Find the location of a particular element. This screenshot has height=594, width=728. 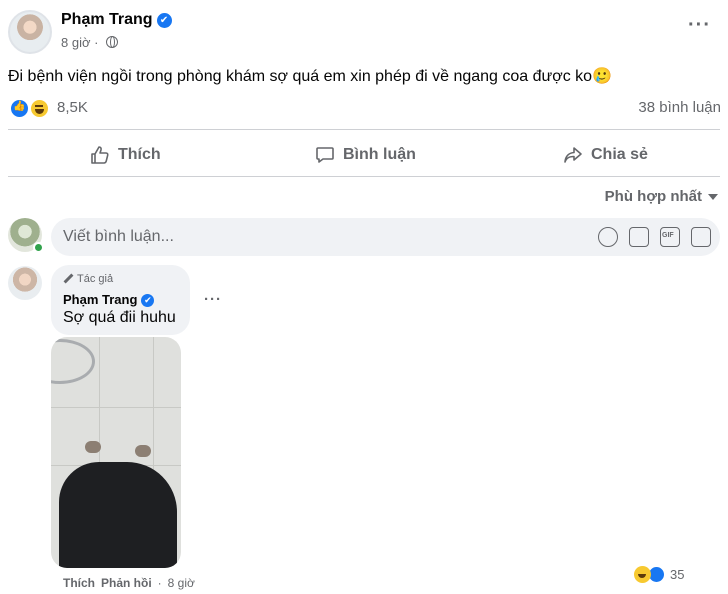

share-icon is located at coordinates (573, 155).